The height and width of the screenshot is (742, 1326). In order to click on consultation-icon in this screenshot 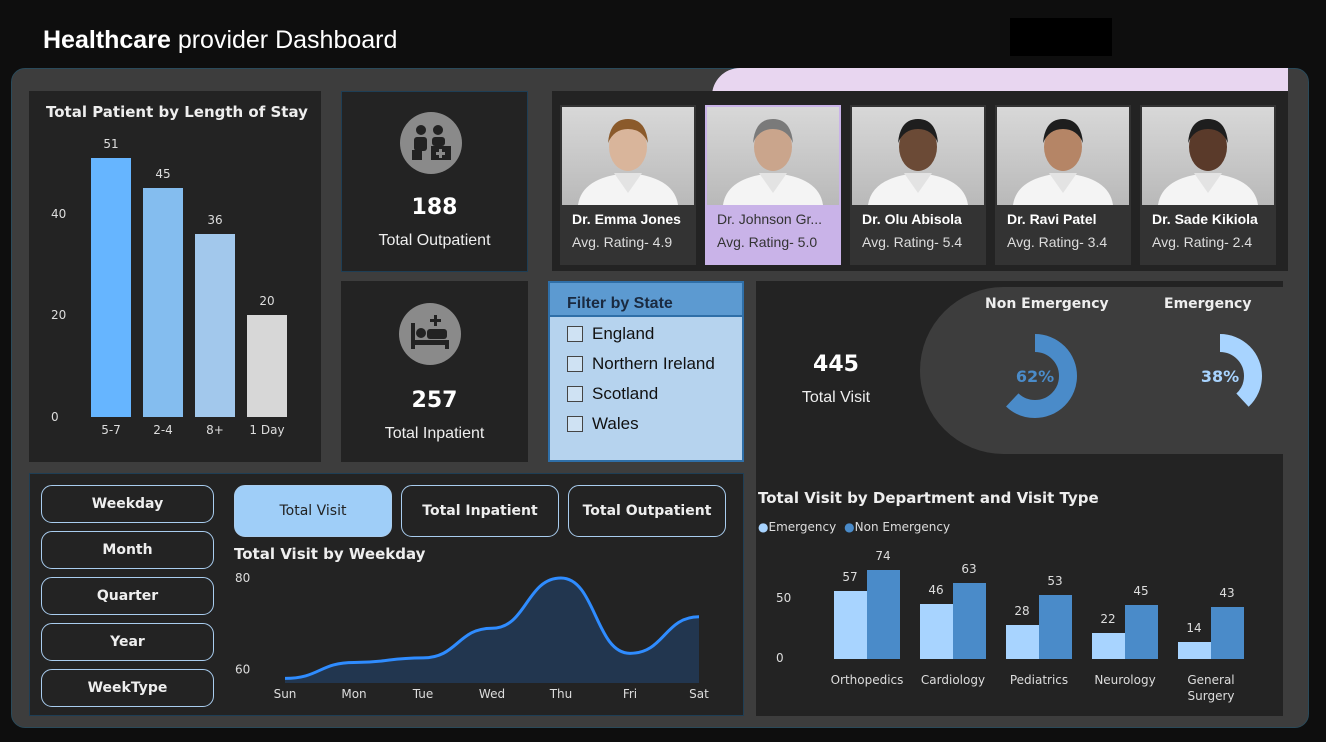, I will do `click(431, 143)`.